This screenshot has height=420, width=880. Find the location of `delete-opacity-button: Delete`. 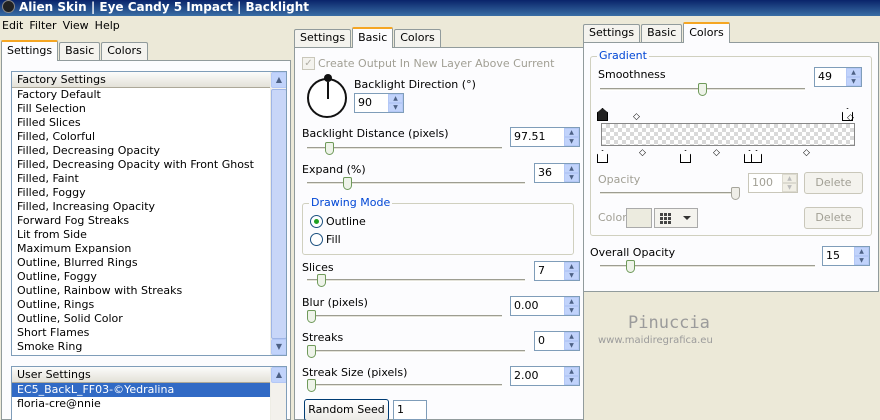

delete-opacity-button: Delete is located at coordinates (833, 183).